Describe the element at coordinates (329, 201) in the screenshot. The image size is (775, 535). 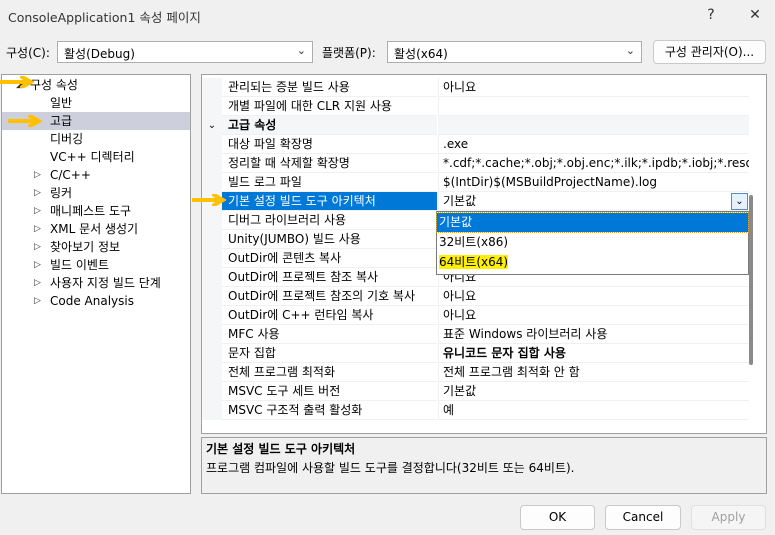
I see `property-name: 기본 설정 빌드 도구 아키텍처` at that location.